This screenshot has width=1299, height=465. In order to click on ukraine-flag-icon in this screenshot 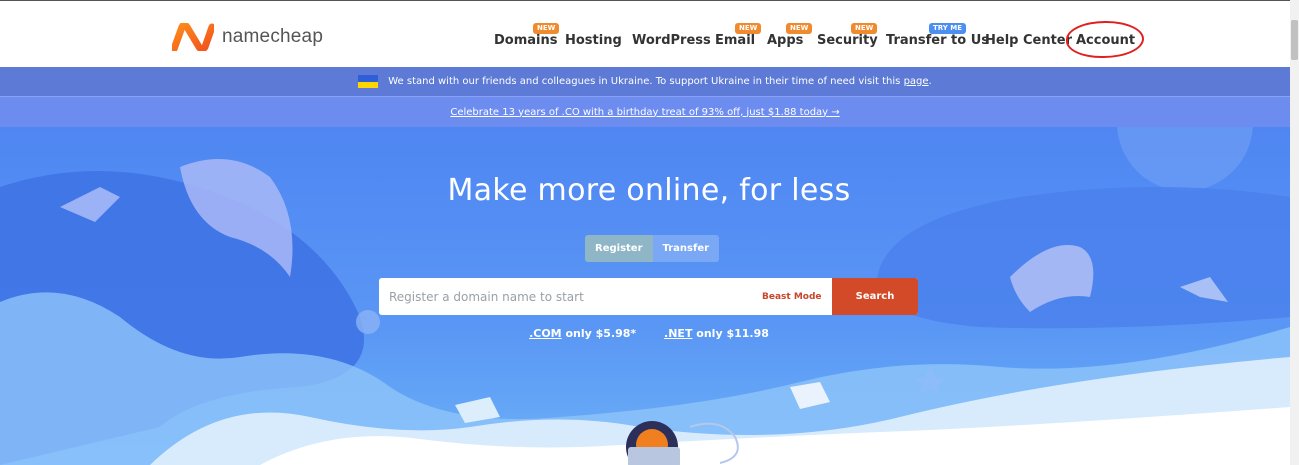, I will do `click(368, 81)`.